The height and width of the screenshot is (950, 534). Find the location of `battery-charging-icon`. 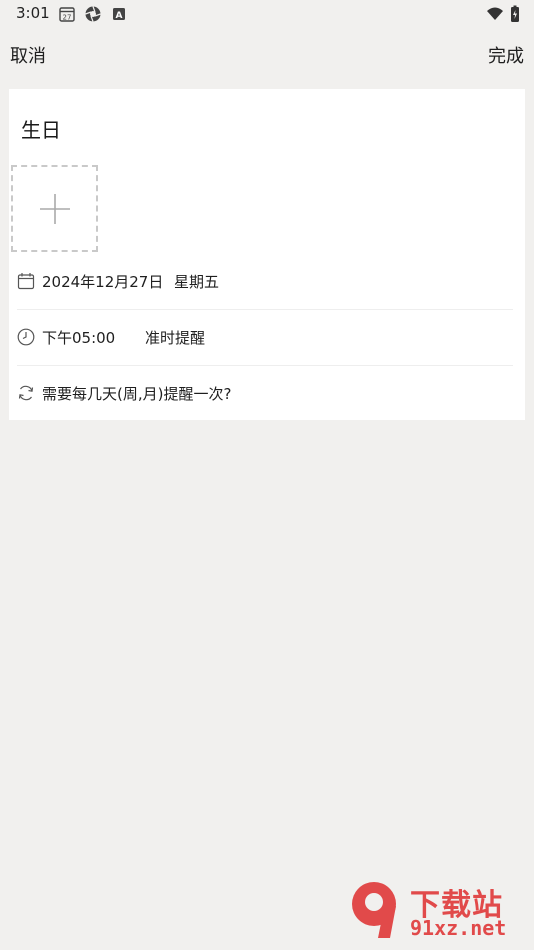

battery-charging-icon is located at coordinates (515, 14).